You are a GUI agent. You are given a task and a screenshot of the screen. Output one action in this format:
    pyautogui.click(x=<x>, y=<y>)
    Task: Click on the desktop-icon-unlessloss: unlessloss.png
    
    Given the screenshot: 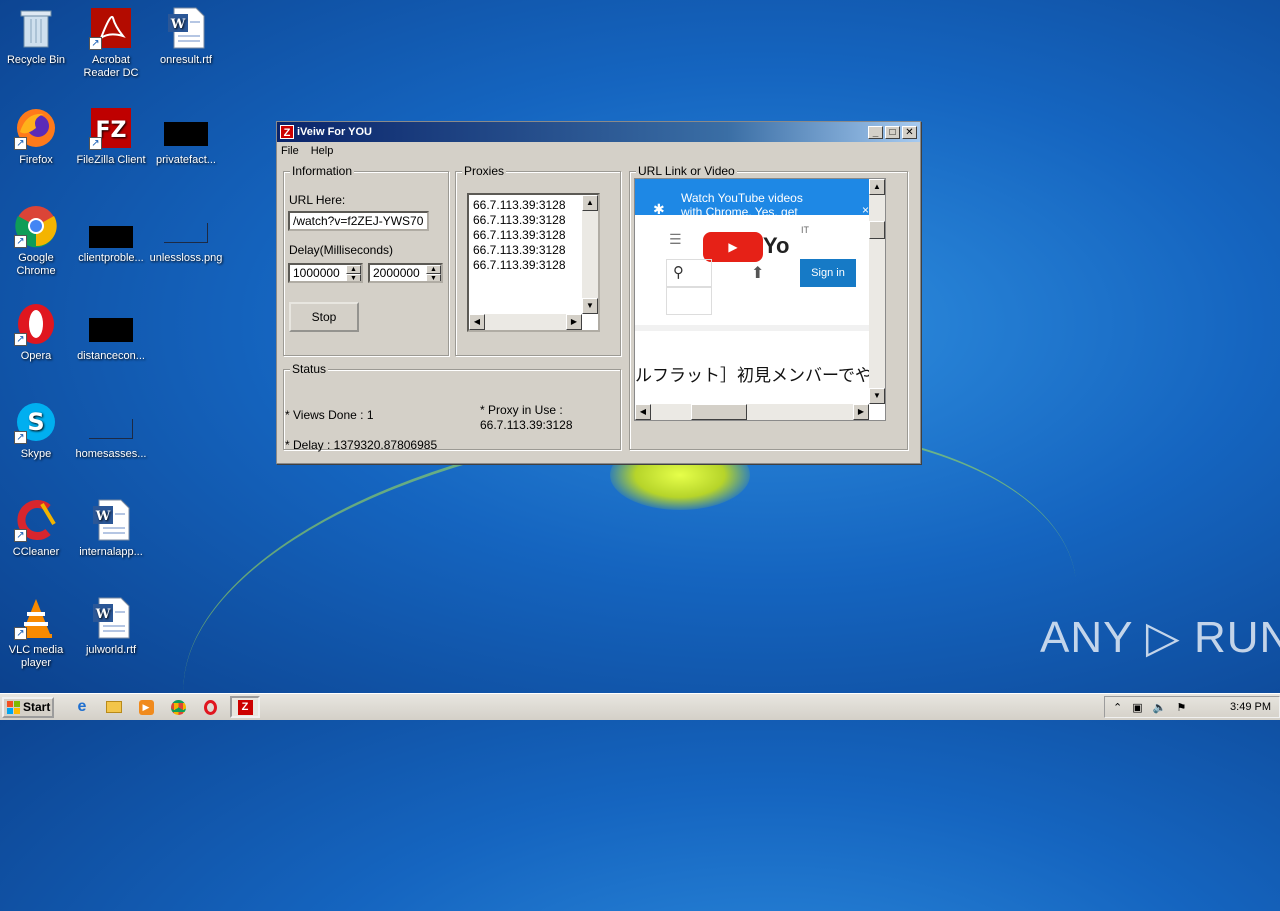 What is the action you would take?
    pyautogui.click(x=186, y=234)
    